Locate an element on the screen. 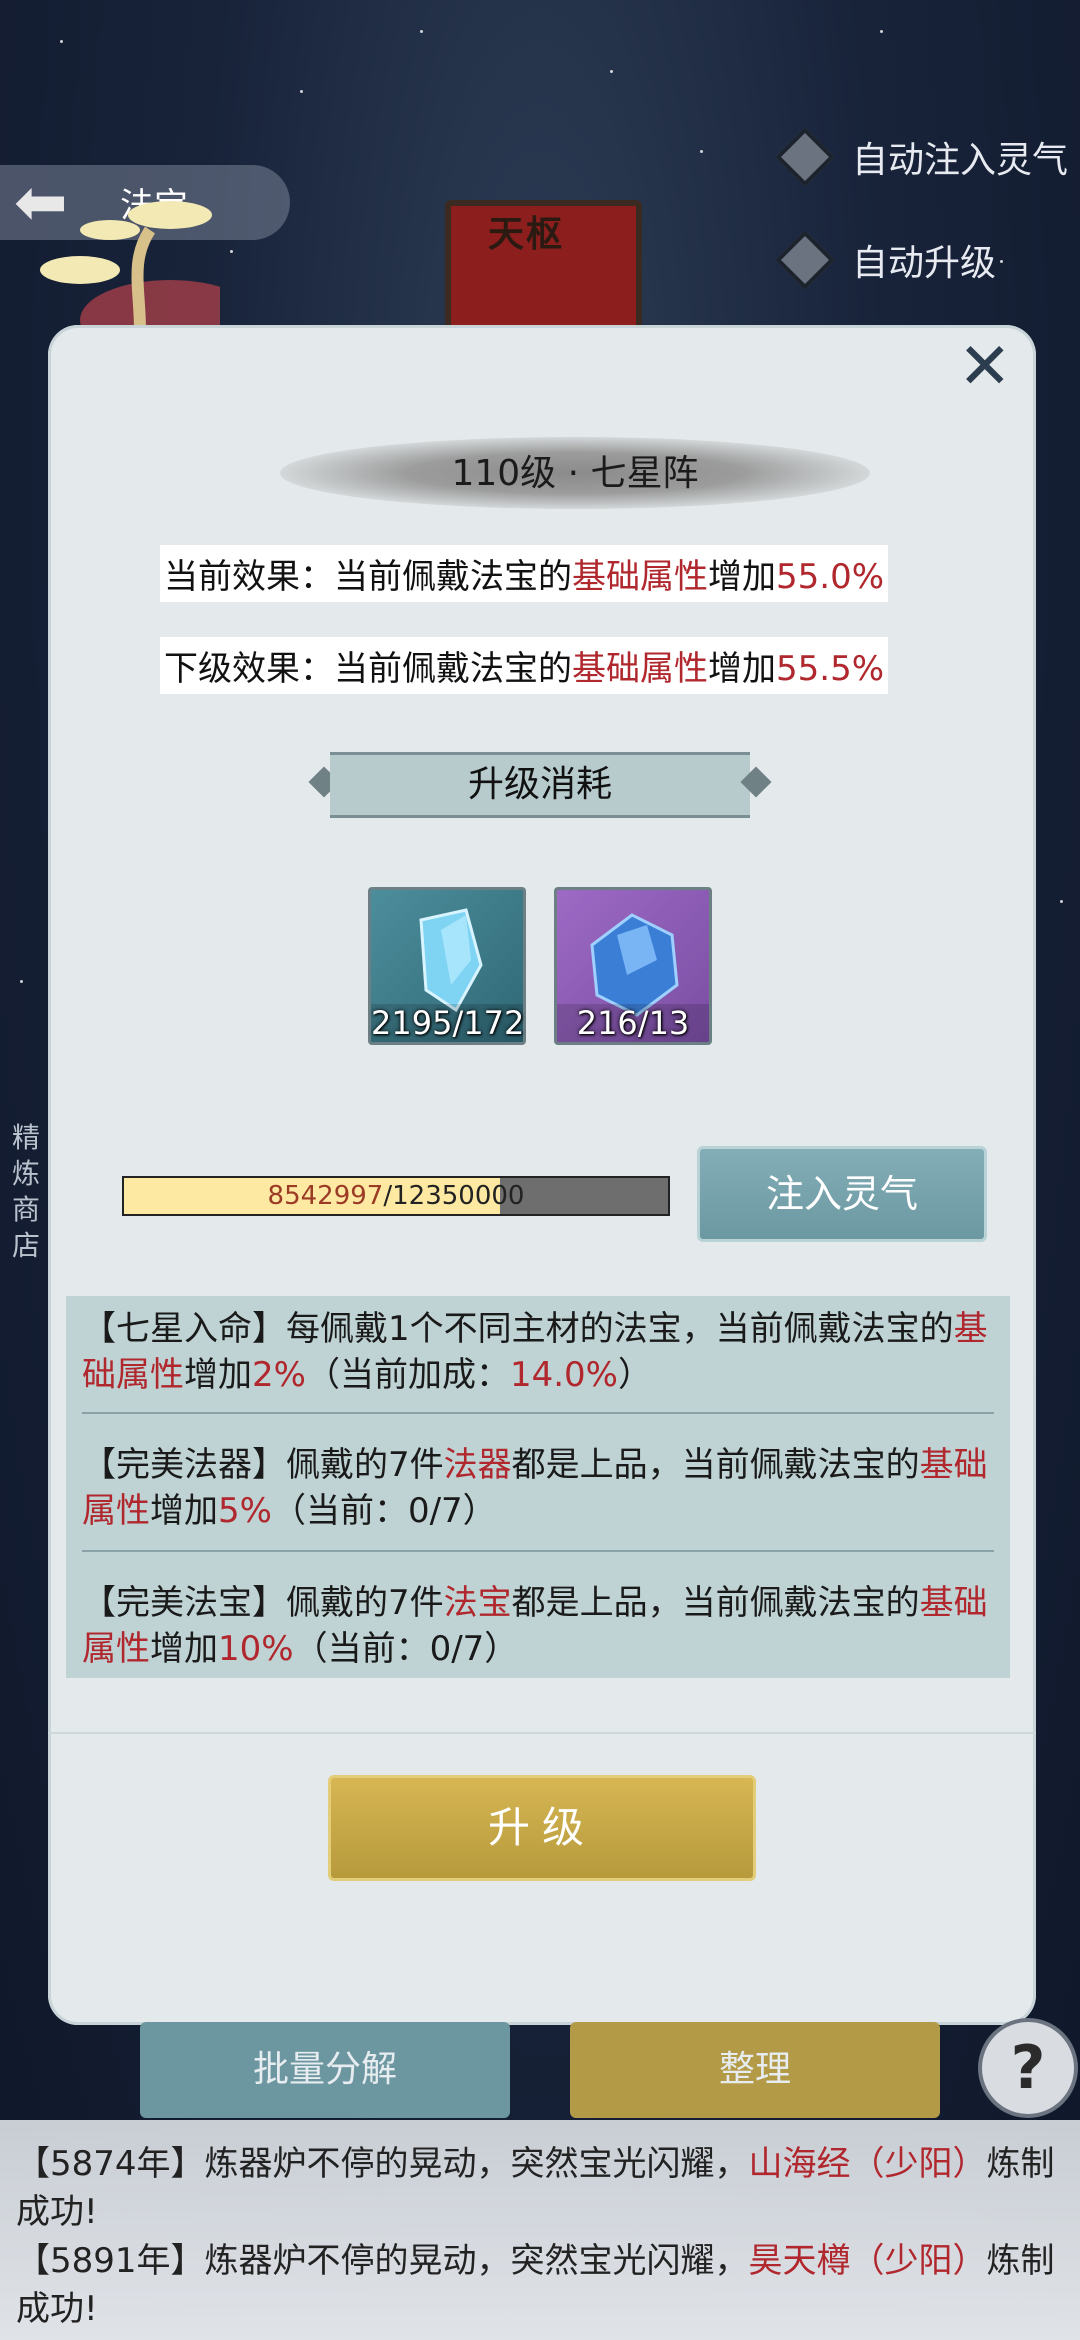  current-effect-value: 55.0% is located at coordinates (830, 577).